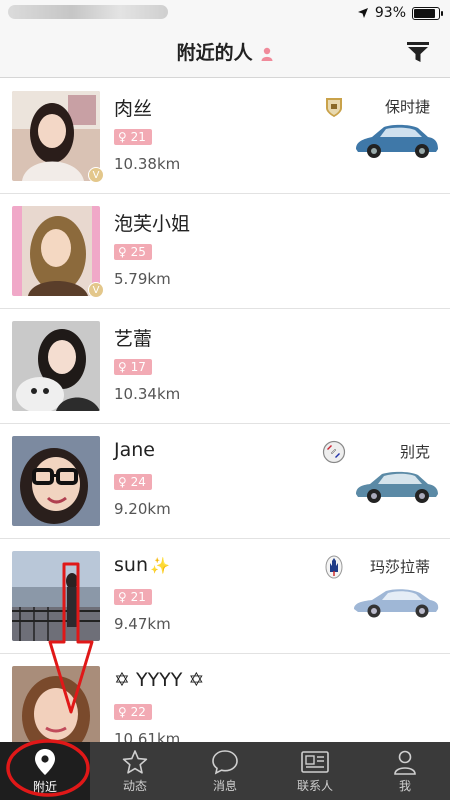 This screenshot has height=800, width=450. I want to click on tab-messages: 消息, so click(225, 771).